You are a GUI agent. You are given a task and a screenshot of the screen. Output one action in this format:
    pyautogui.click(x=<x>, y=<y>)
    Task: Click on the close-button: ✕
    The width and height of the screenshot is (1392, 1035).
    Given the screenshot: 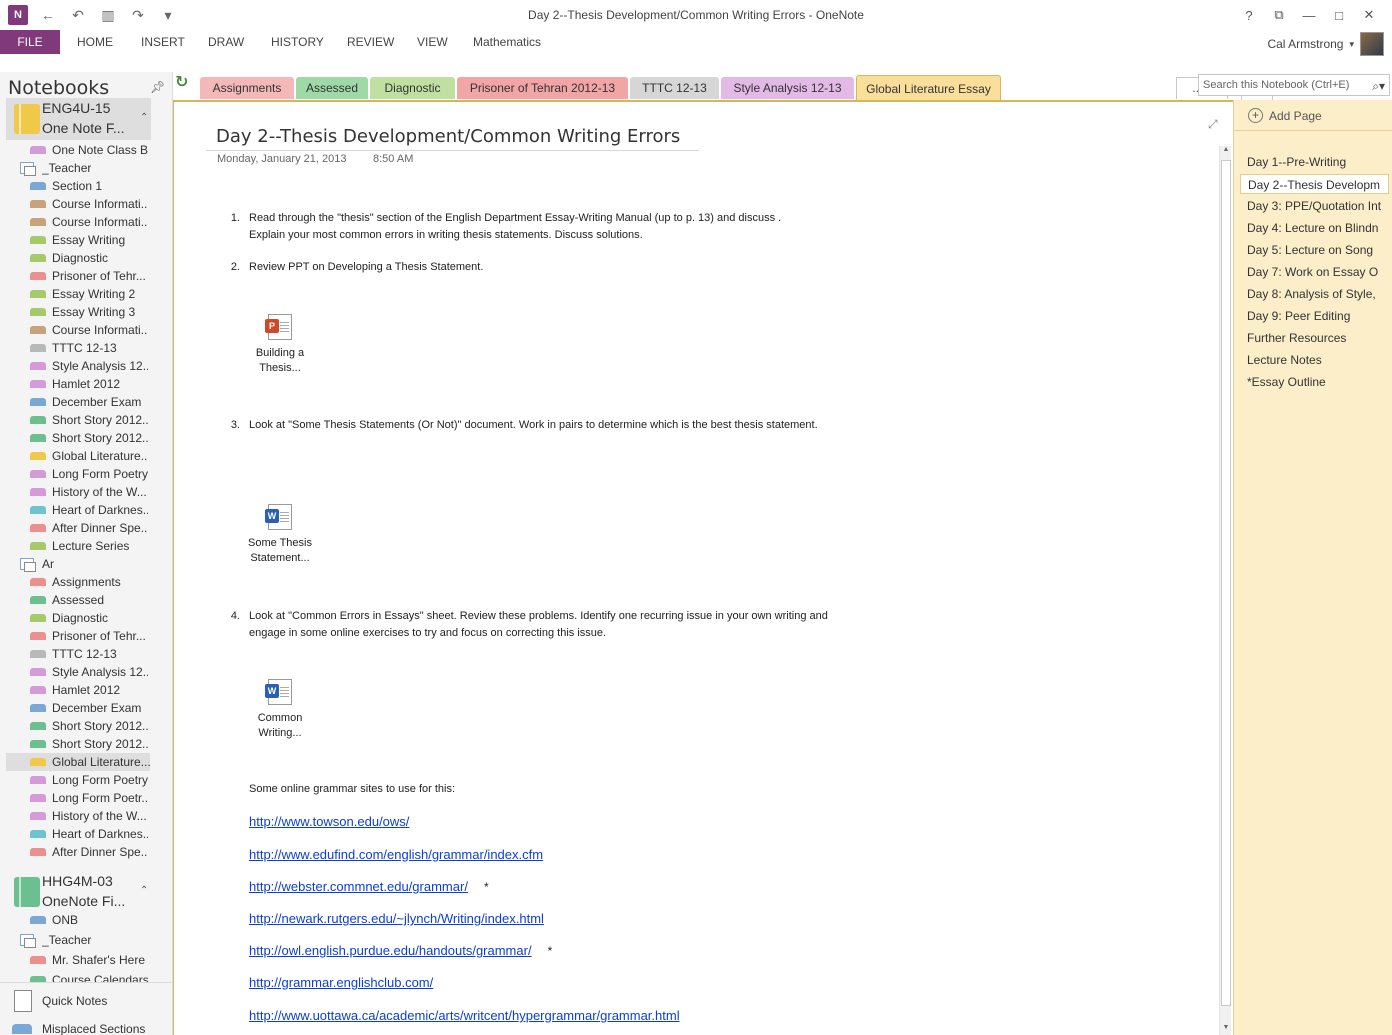 What is the action you would take?
    pyautogui.click(x=1369, y=15)
    